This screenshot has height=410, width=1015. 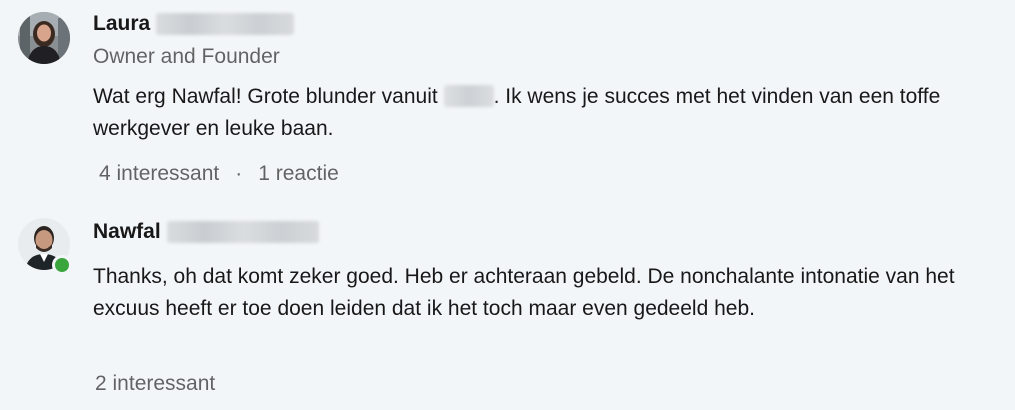 What do you see at coordinates (121, 24) in the screenshot?
I see `author-name: Laura` at bounding box center [121, 24].